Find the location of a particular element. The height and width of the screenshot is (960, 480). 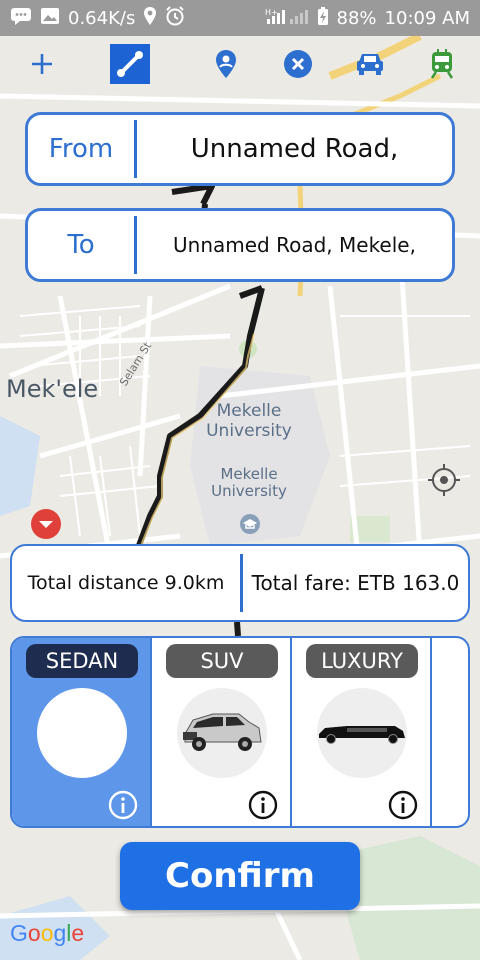

battery-charging-icon is located at coordinates (323, 18).